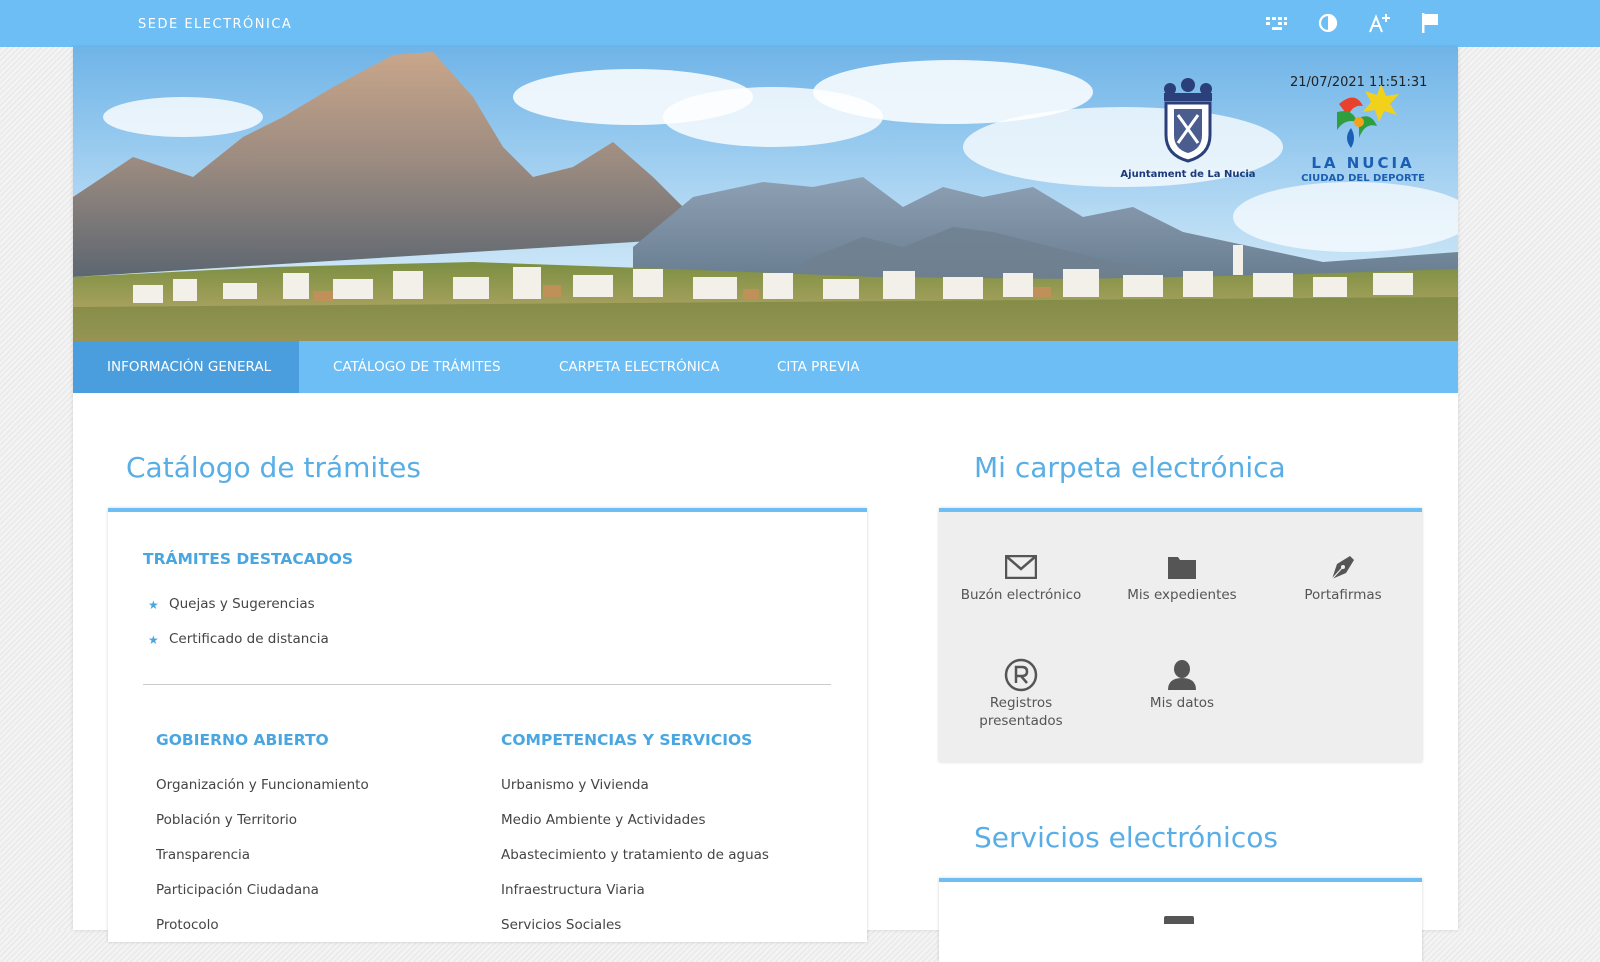  What do you see at coordinates (1430, 23) in the screenshot?
I see `flag-icon` at bounding box center [1430, 23].